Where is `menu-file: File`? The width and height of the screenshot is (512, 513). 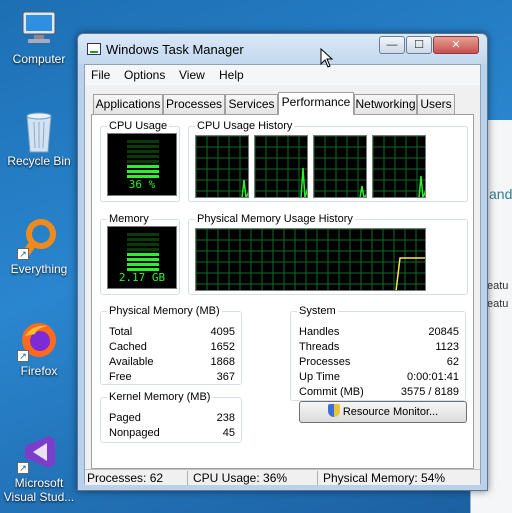
menu-file: File is located at coordinates (100, 75).